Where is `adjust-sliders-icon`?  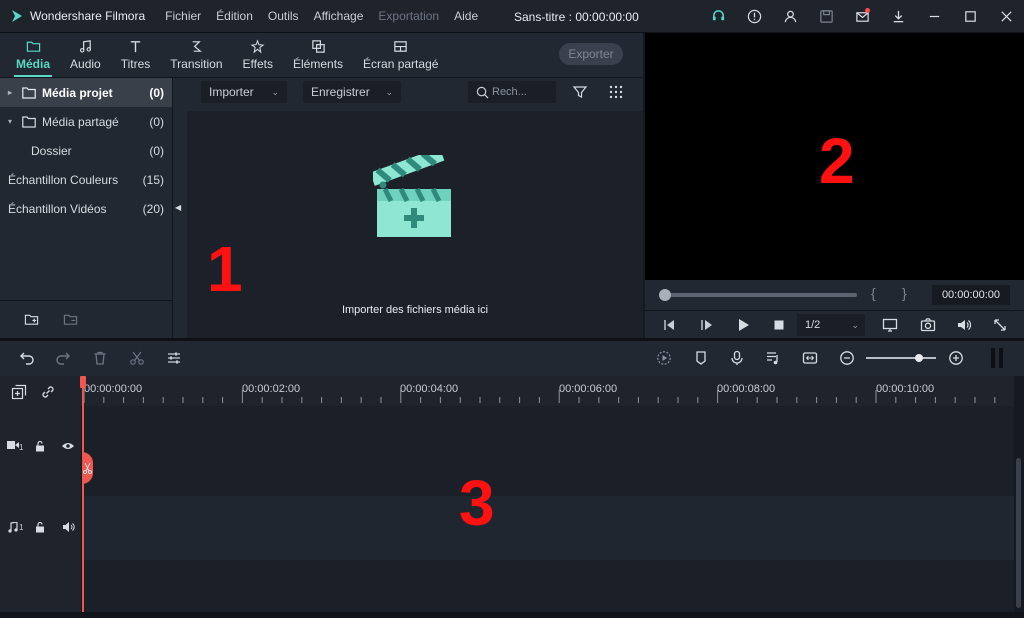 adjust-sliders-icon is located at coordinates (174, 358).